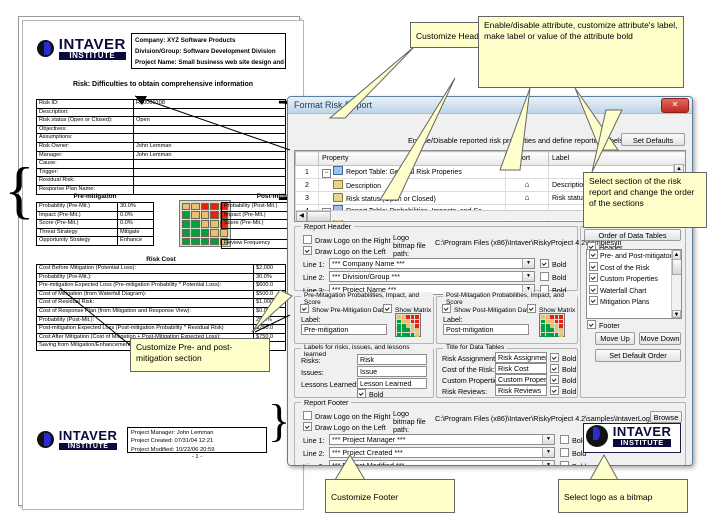 The image size is (712, 522). I want to click on table-row: Probability (Post-Mit.): 25.0%, so click(161, 320).